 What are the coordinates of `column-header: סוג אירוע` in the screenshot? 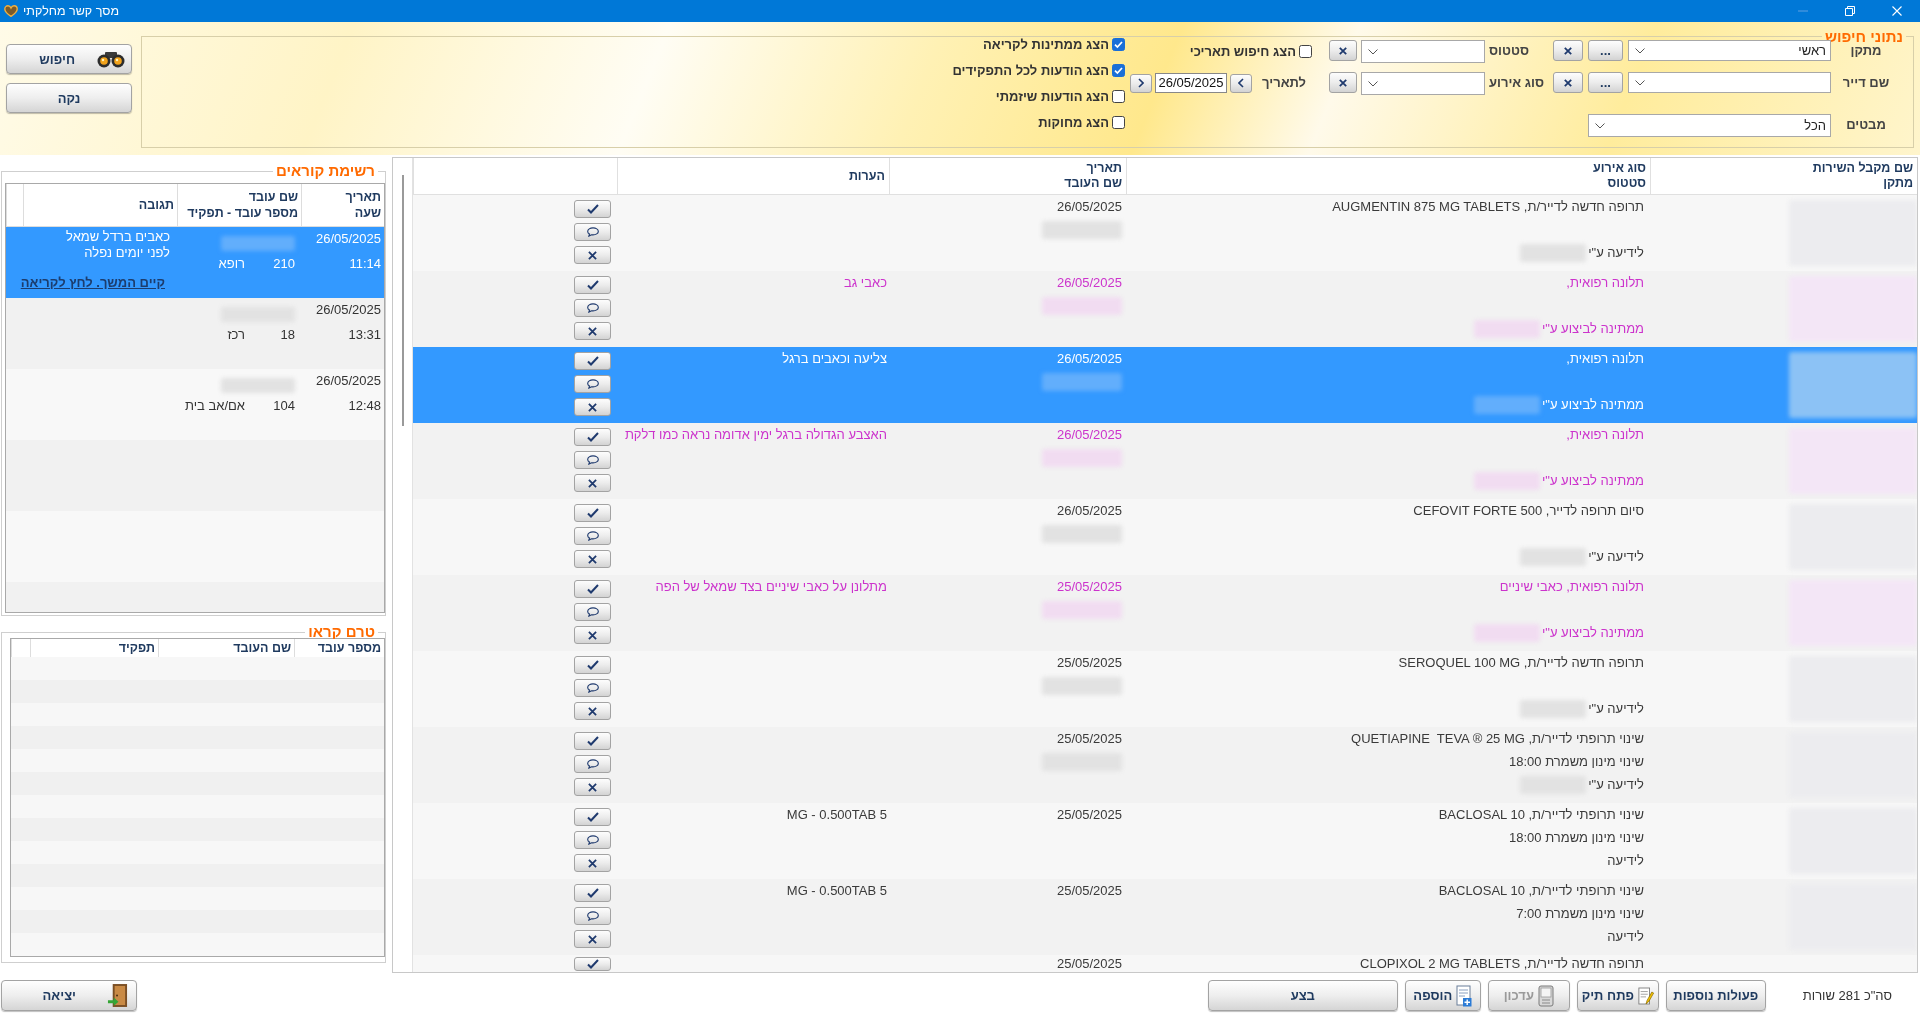 It's located at (1619, 168).